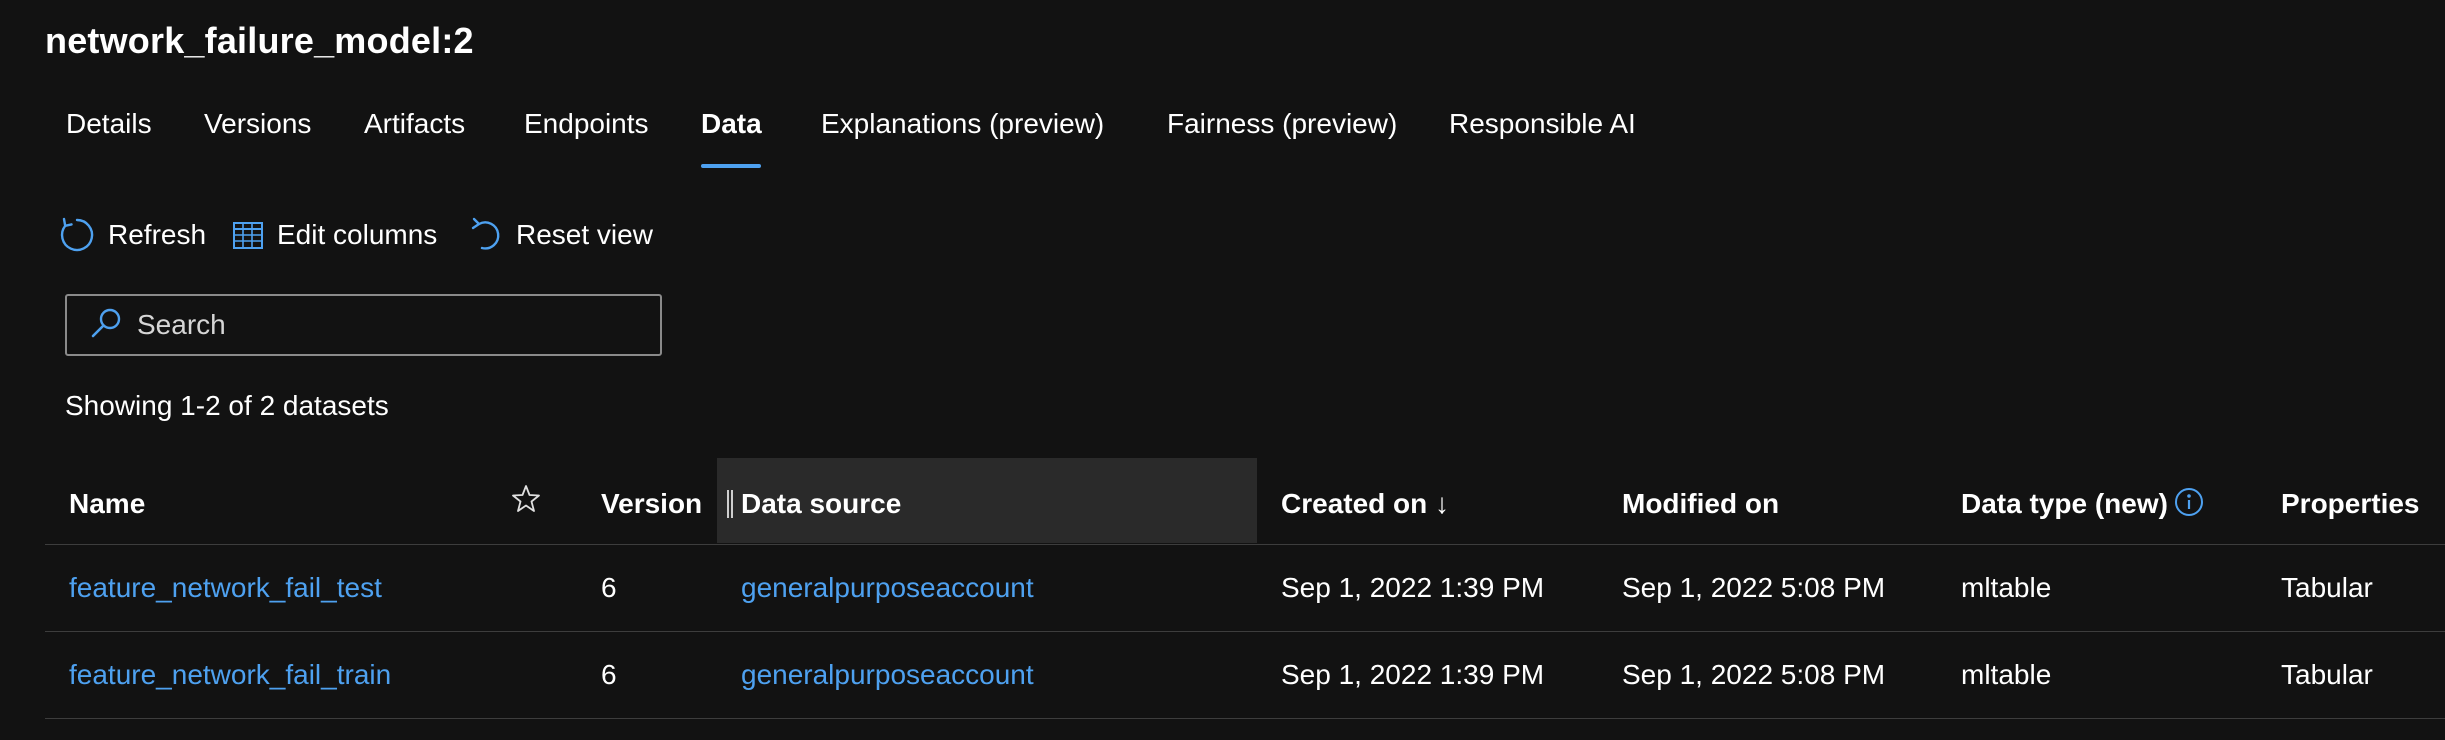  Describe the element at coordinates (77, 235) in the screenshot. I see `refresh-icon` at that location.